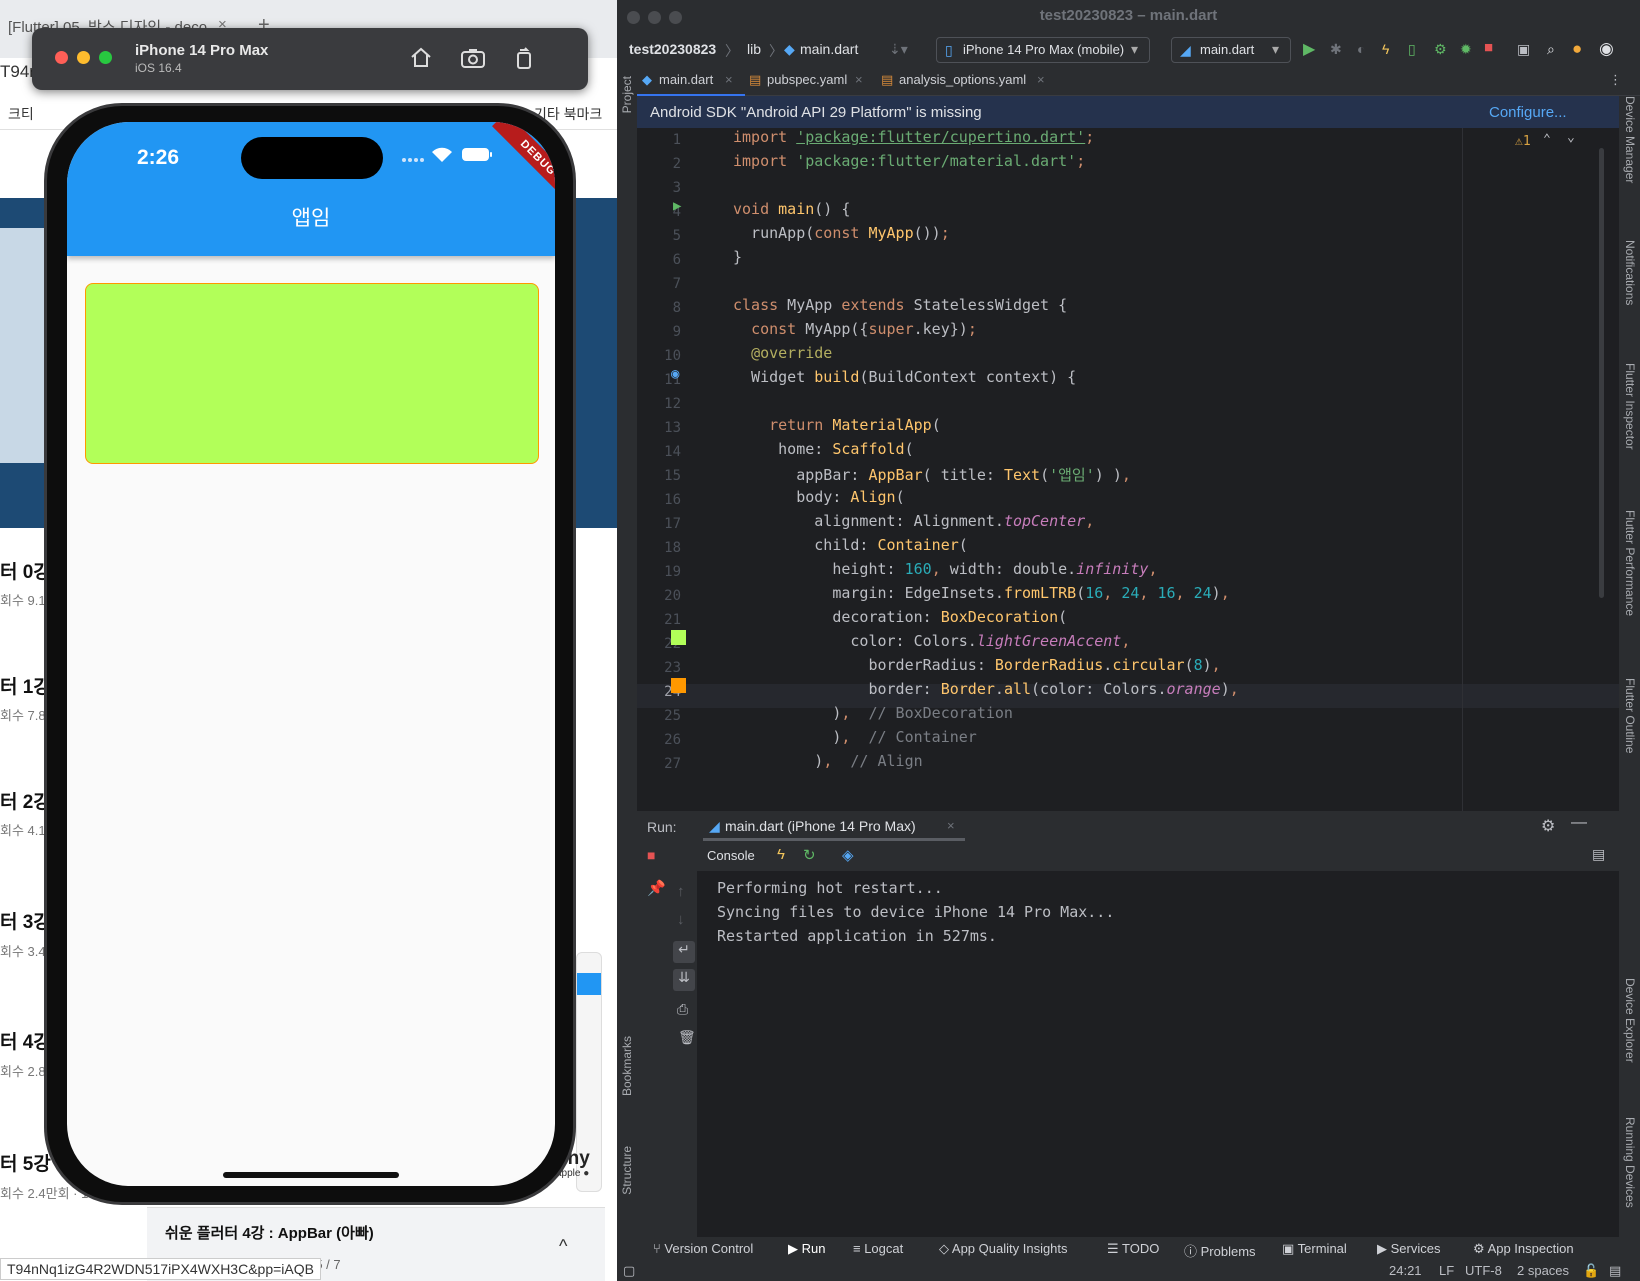 The image size is (1640, 1281). Describe the element at coordinates (834, 826) in the screenshot. I see `run-config-tab: ◢ main.dart (iPhone 14 Pro Max) ×` at that location.